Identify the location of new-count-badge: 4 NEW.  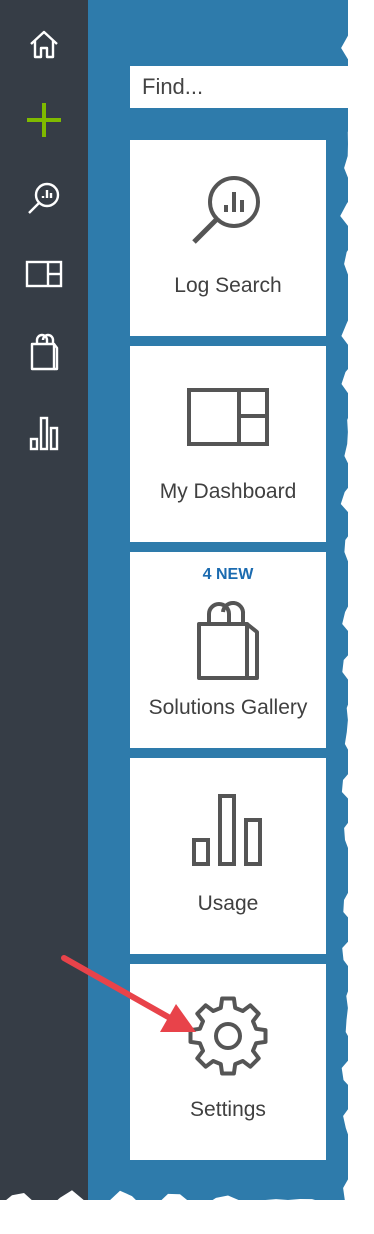
(228, 574).